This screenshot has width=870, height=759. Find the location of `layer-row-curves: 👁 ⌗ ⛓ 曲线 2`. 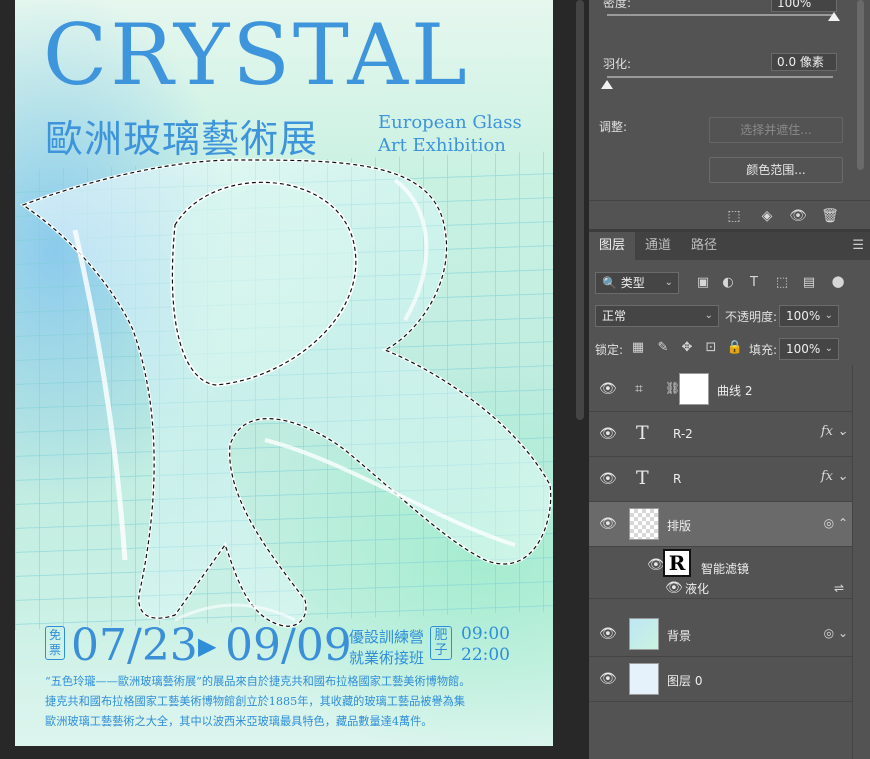

layer-row-curves: 👁 ⌗ ⛓ 曲线 2 is located at coordinates (720, 389).